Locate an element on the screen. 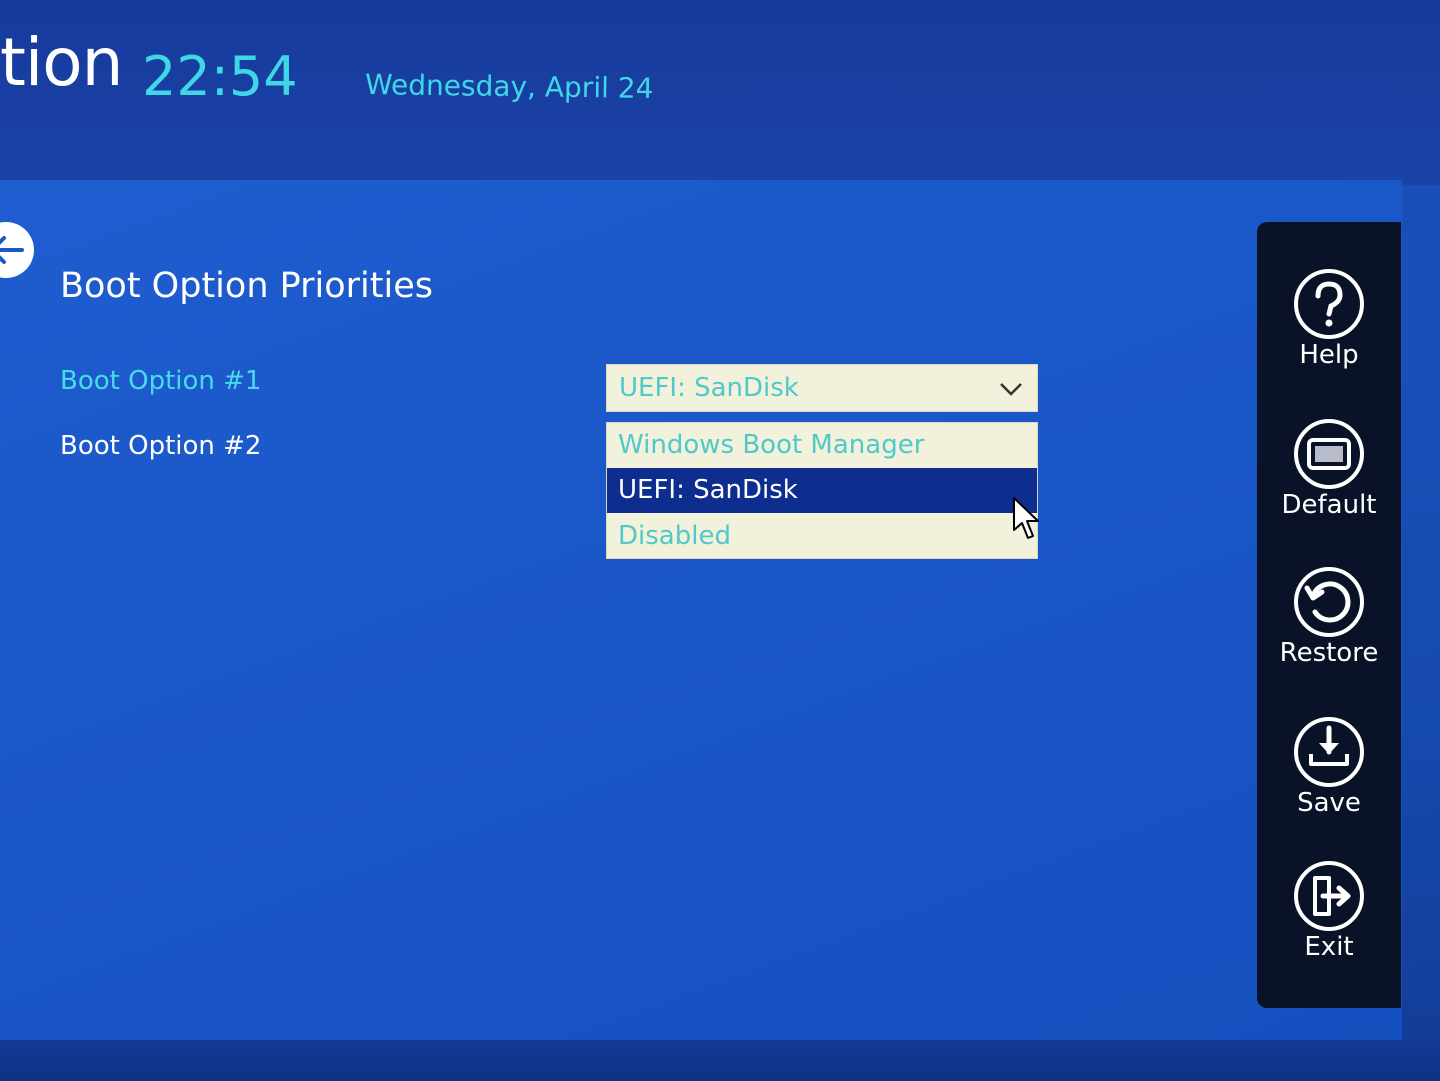 The width and height of the screenshot is (1440, 1081). default-monitor-icon is located at coordinates (1329, 454).